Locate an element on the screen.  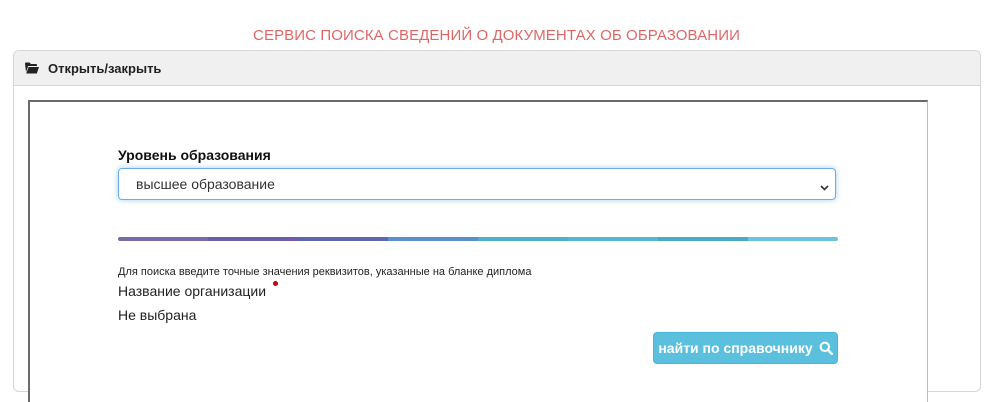
panel-toggle: Открыть/закрыть is located at coordinates (497, 68).